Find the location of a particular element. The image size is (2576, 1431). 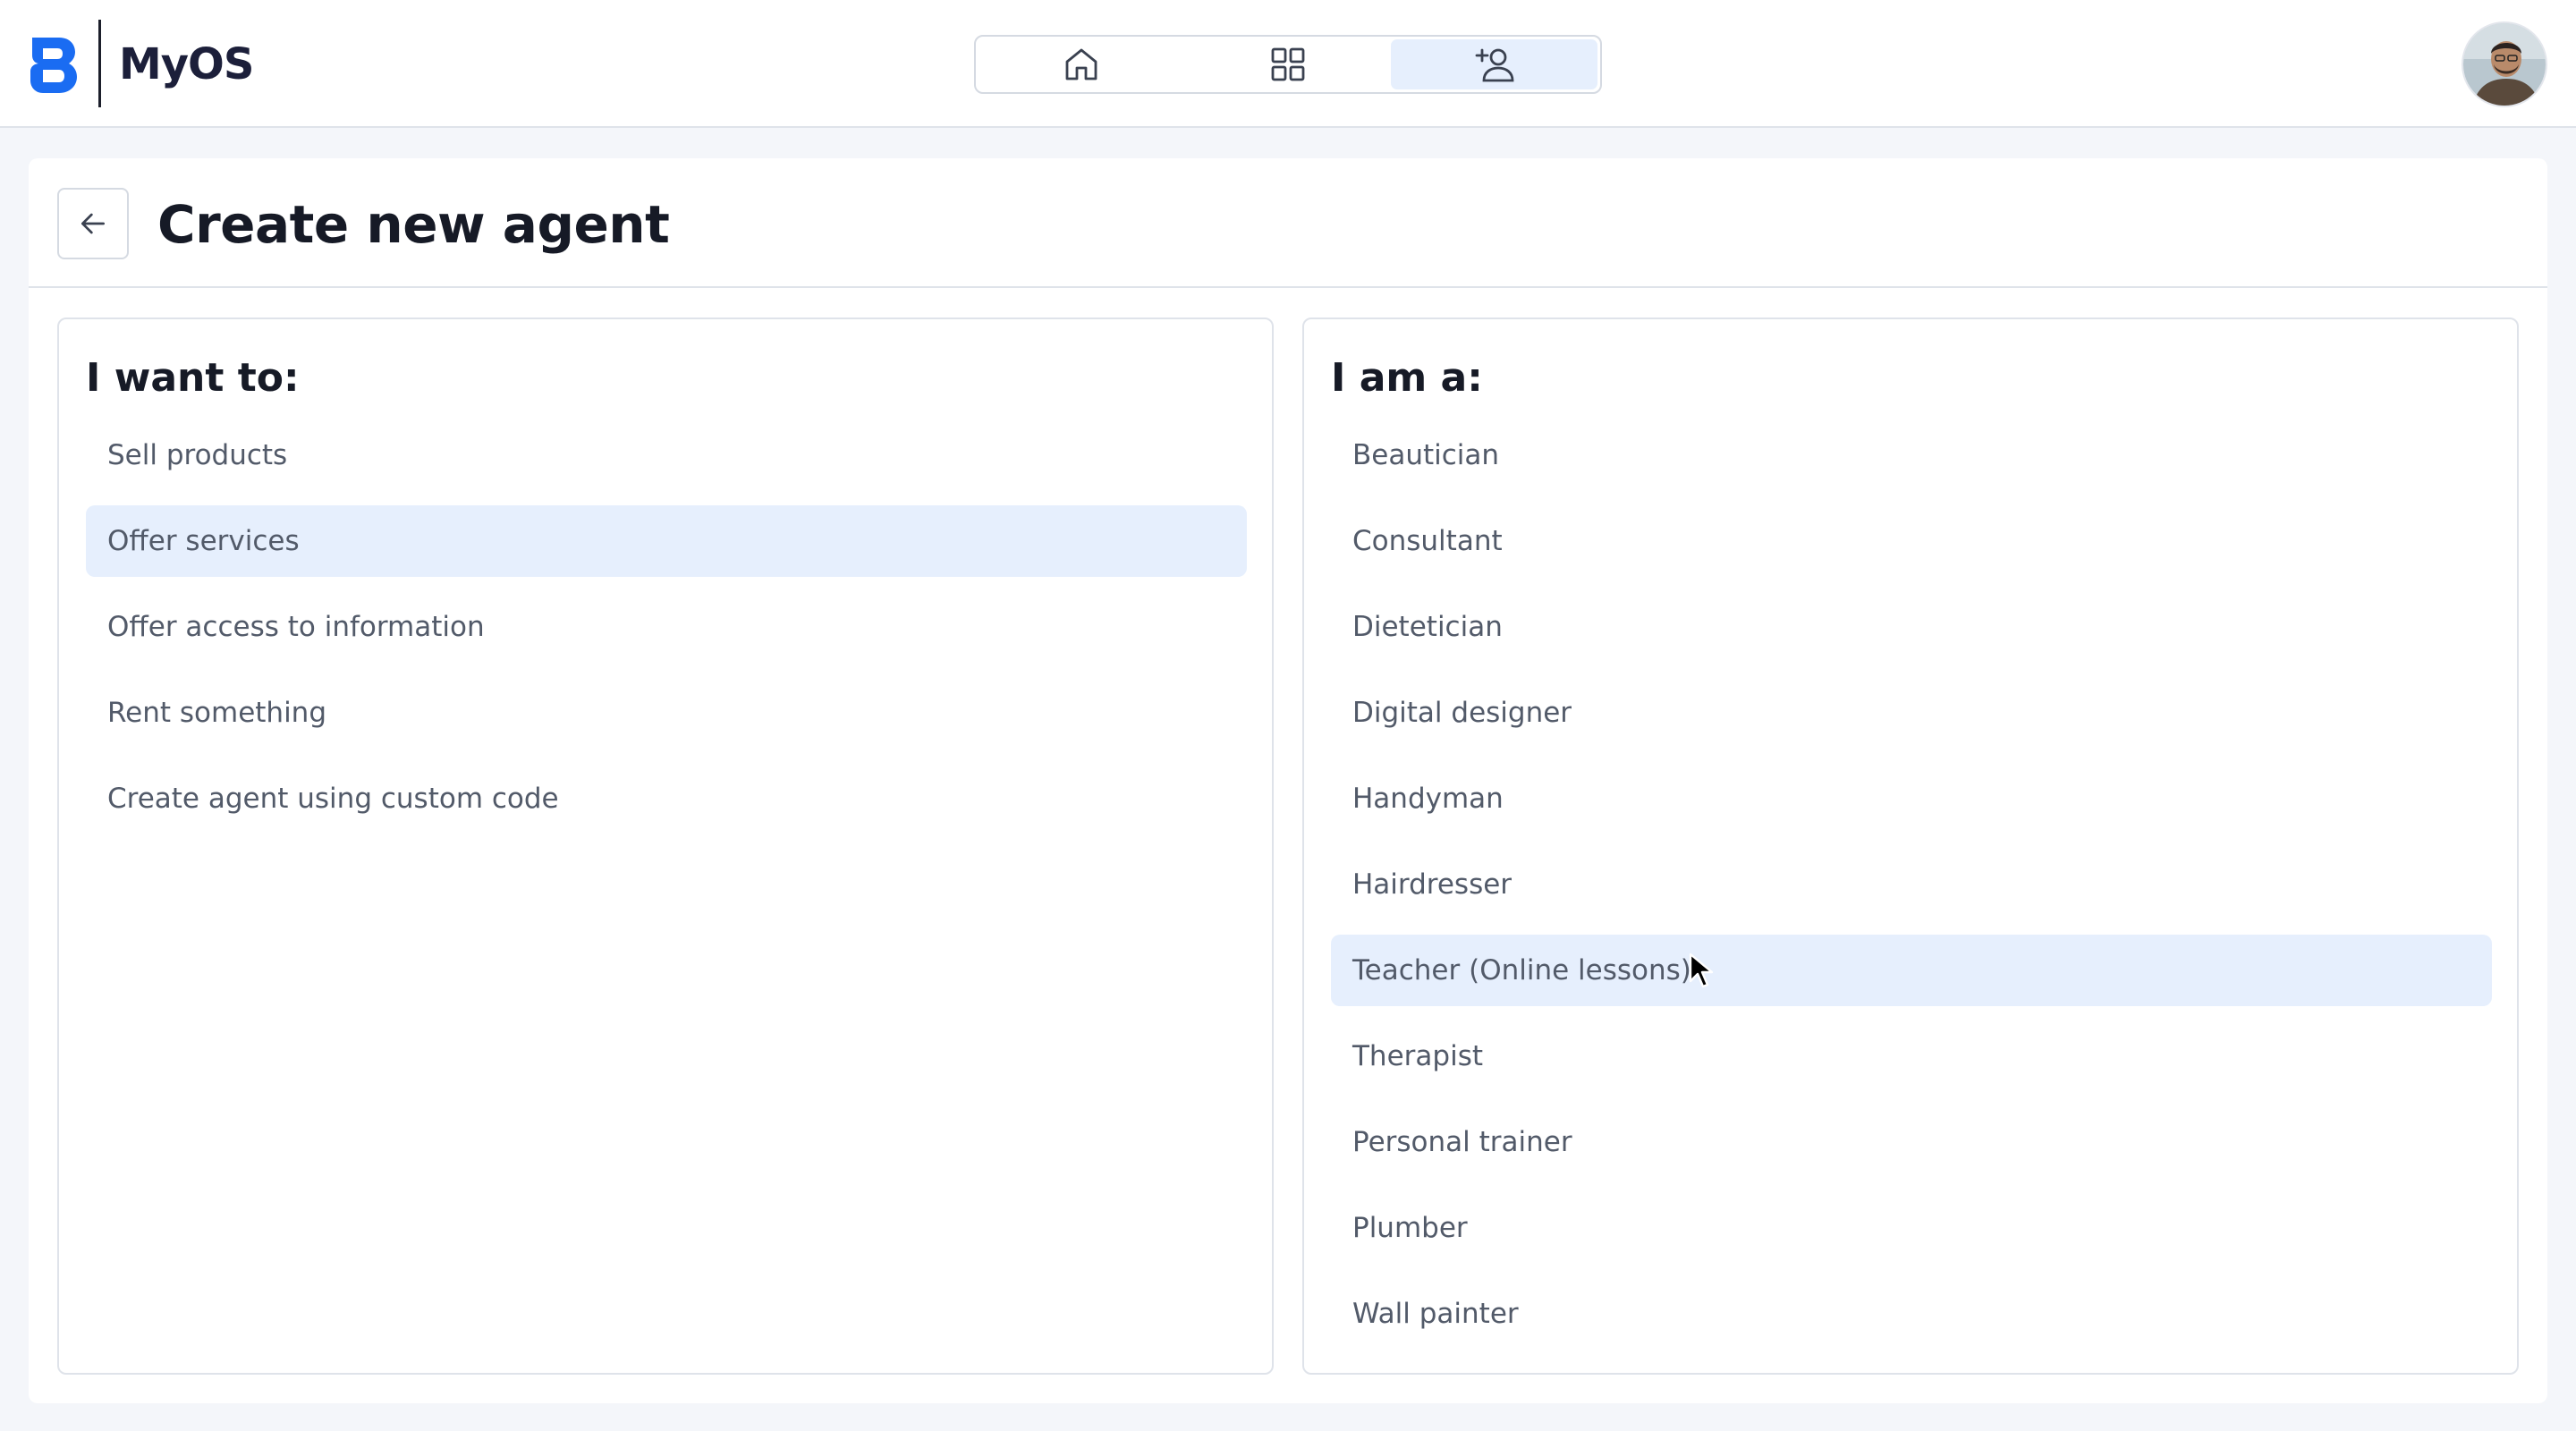

i-am-heading: I am a: is located at coordinates (1407, 378).